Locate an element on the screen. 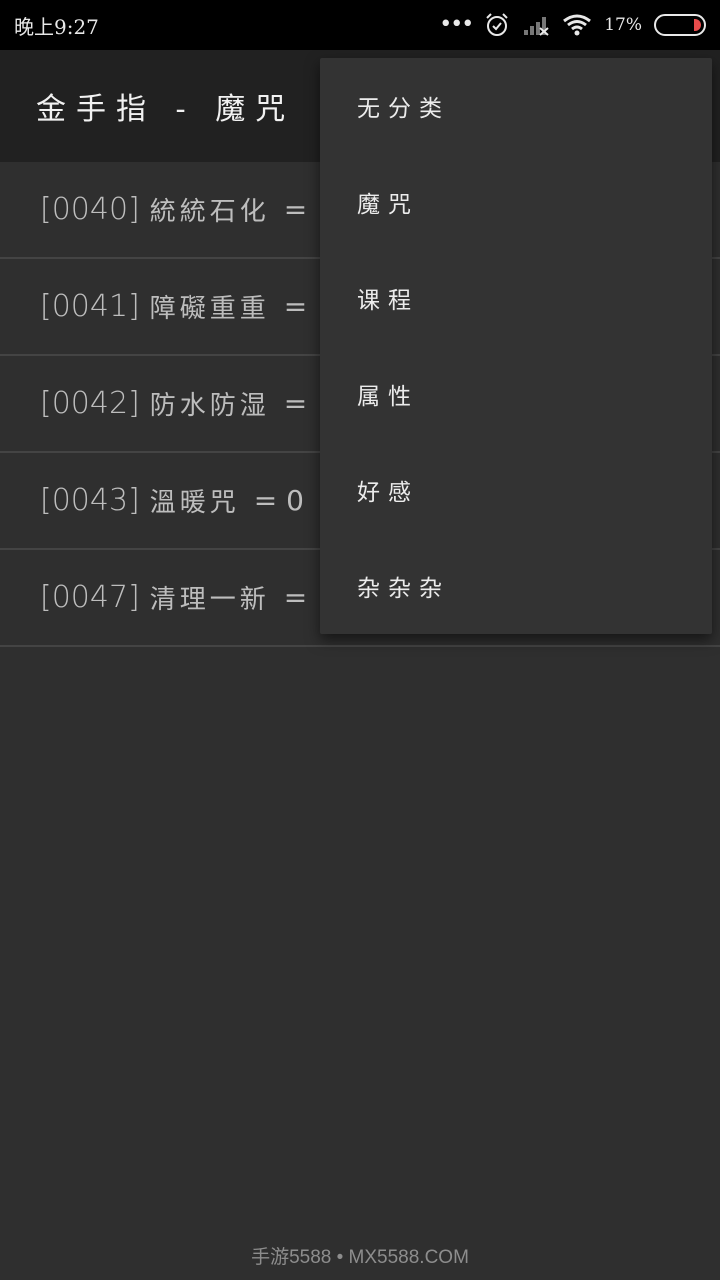  menu-item-affection: 好感 is located at coordinates (516, 490).